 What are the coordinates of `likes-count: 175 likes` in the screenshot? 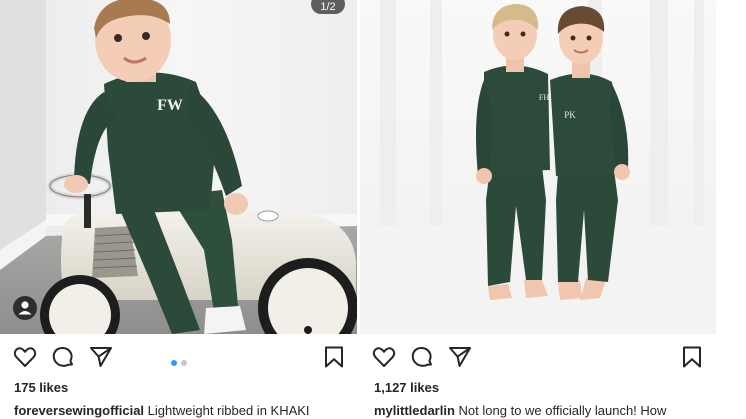 It's located at (41, 387).